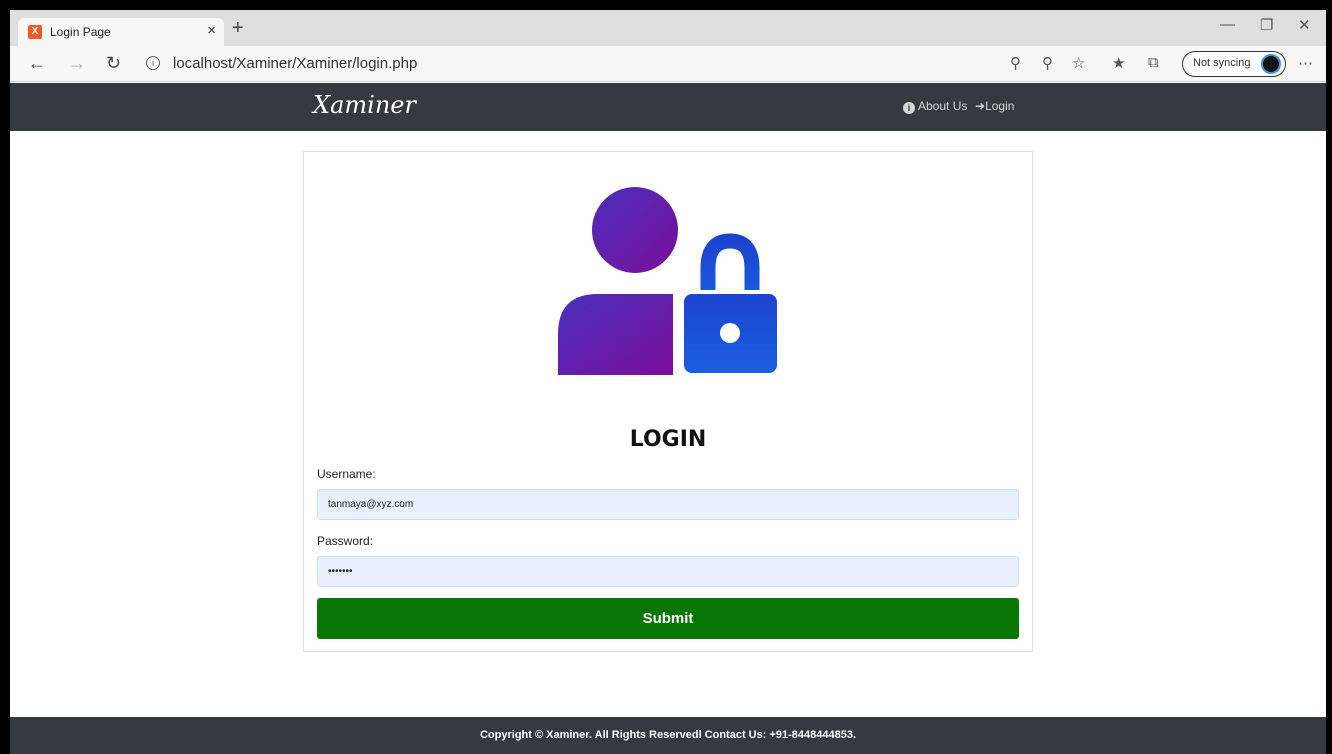  Describe the element at coordinates (1305, 63) in the screenshot. I see `more-icon: ⋯` at that location.